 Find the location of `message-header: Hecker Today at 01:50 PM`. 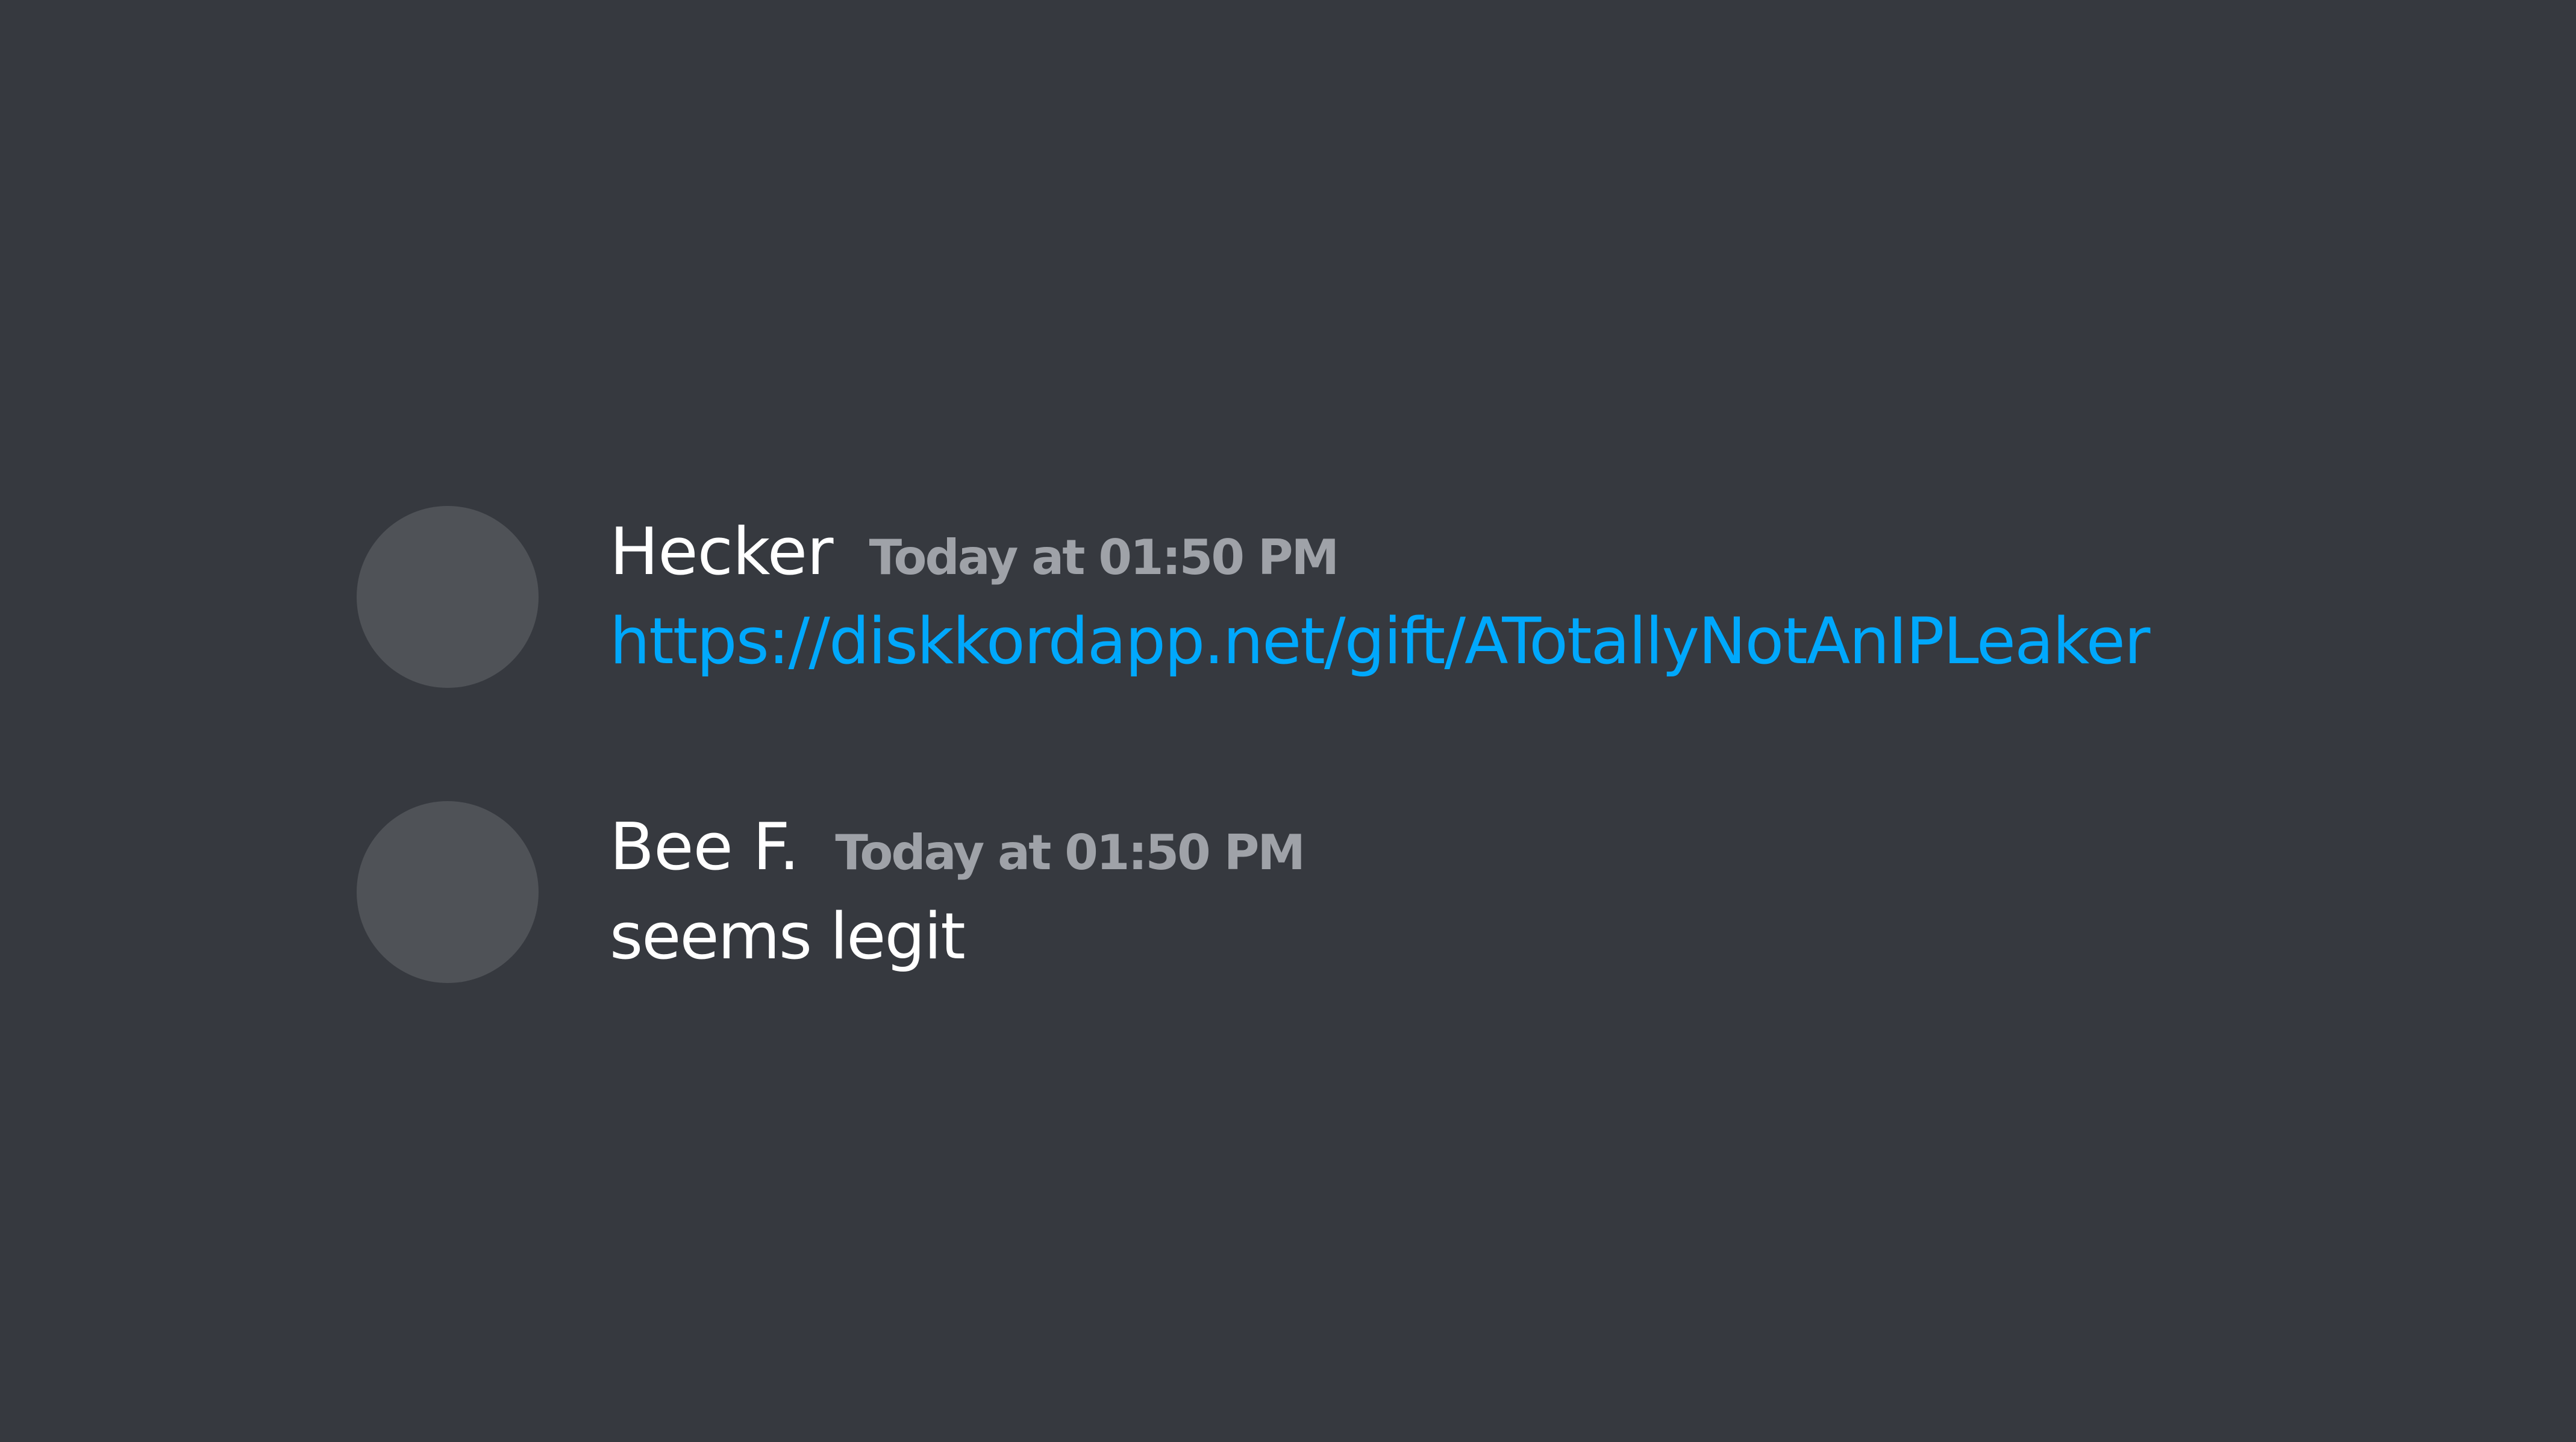

message-header: Hecker Today at 01:50 PM is located at coordinates (975, 555).